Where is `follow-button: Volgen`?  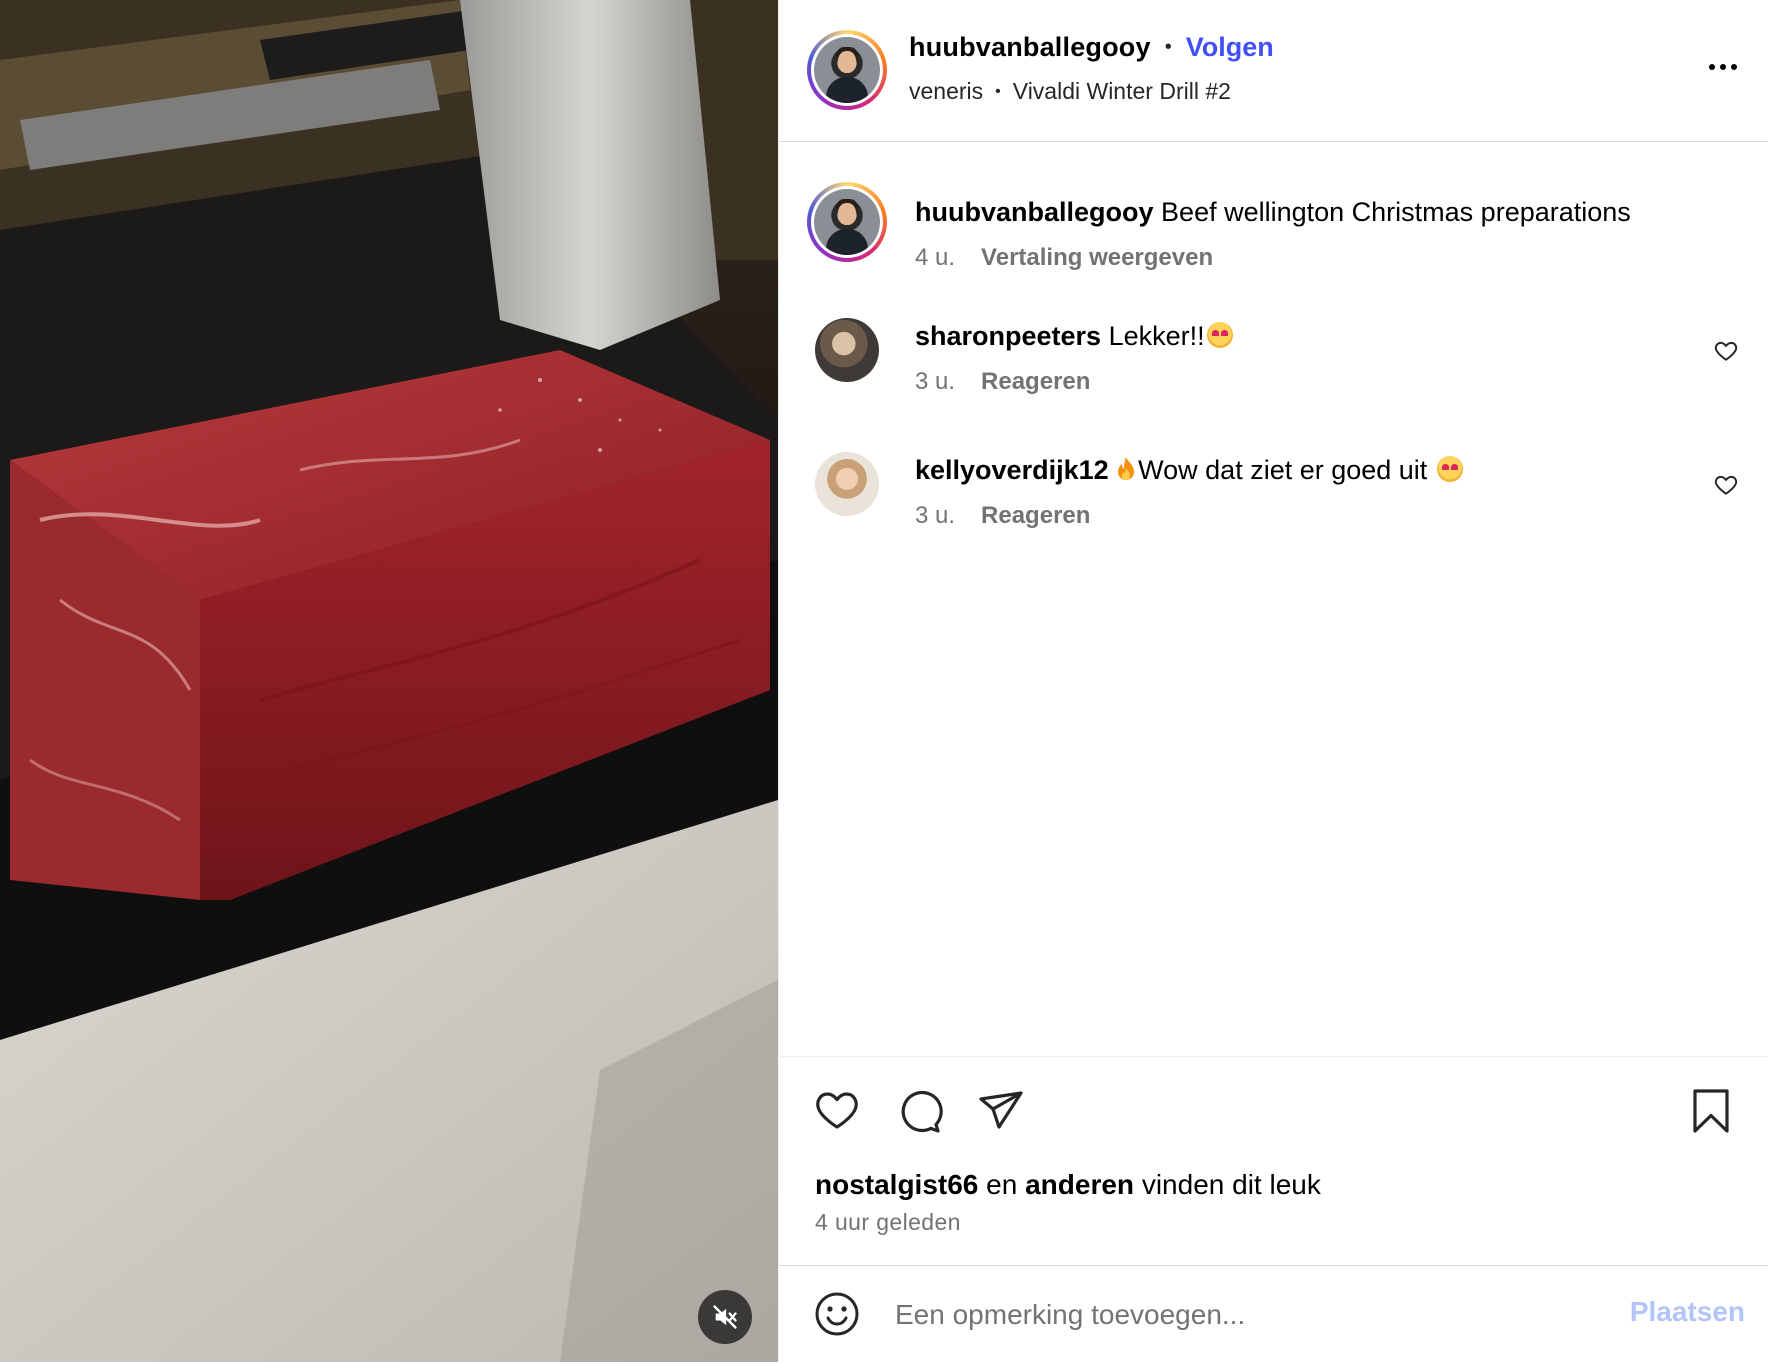 follow-button: Volgen is located at coordinates (1230, 47).